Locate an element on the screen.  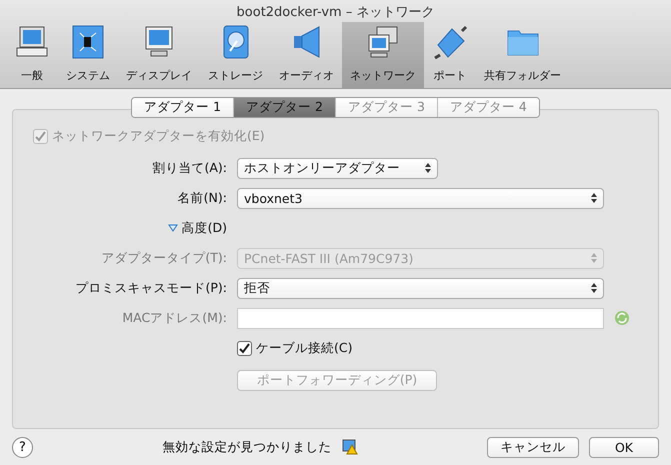
toolbar-item: システム is located at coordinates (88, 55).